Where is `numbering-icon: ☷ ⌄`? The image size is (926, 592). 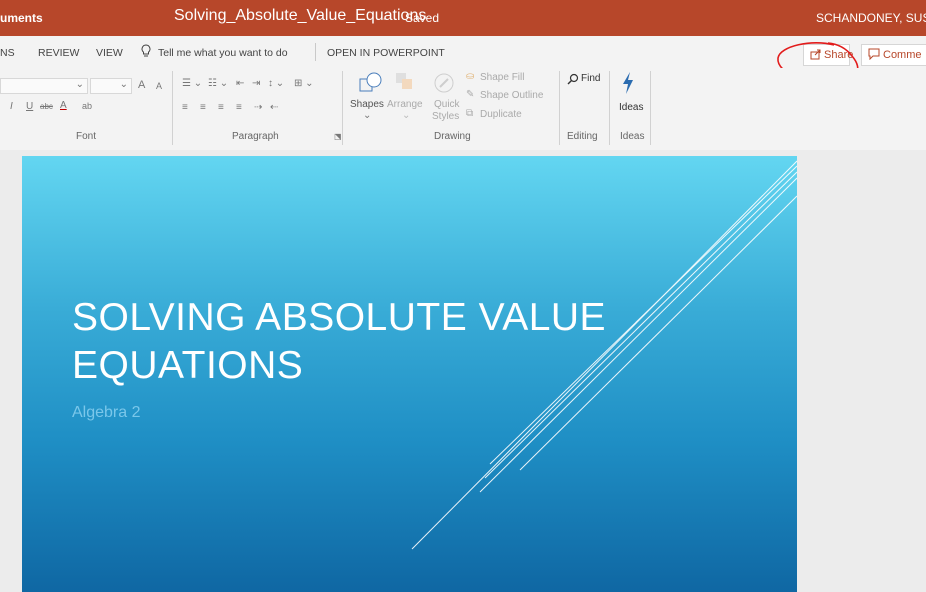 numbering-icon: ☷ ⌄ is located at coordinates (218, 83).